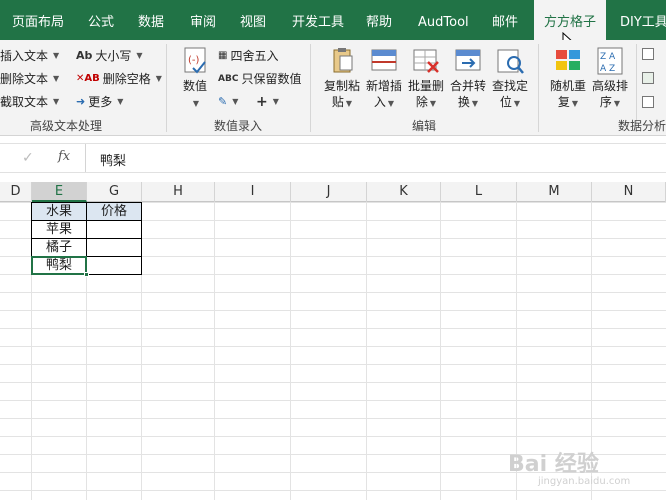 The height and width of the screenshot is (500, 666). Describe the element at coordinates (568, 79) in the screenshot. I see `random-repeat-button: 随机重 复 ▼` at that location.